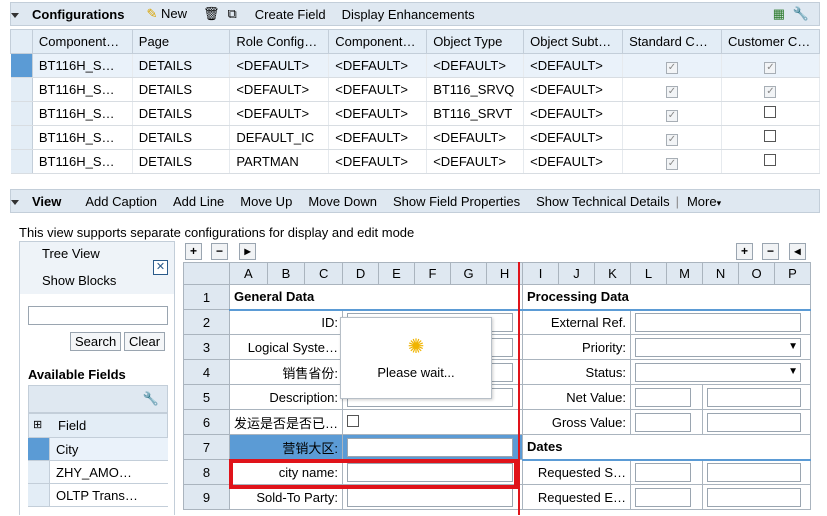 The image size is (827, 516). What do you see at coordinates (286, 372) in the screenshot?
I see `field-label: 销售省份:` at bounding box center [286, 372].